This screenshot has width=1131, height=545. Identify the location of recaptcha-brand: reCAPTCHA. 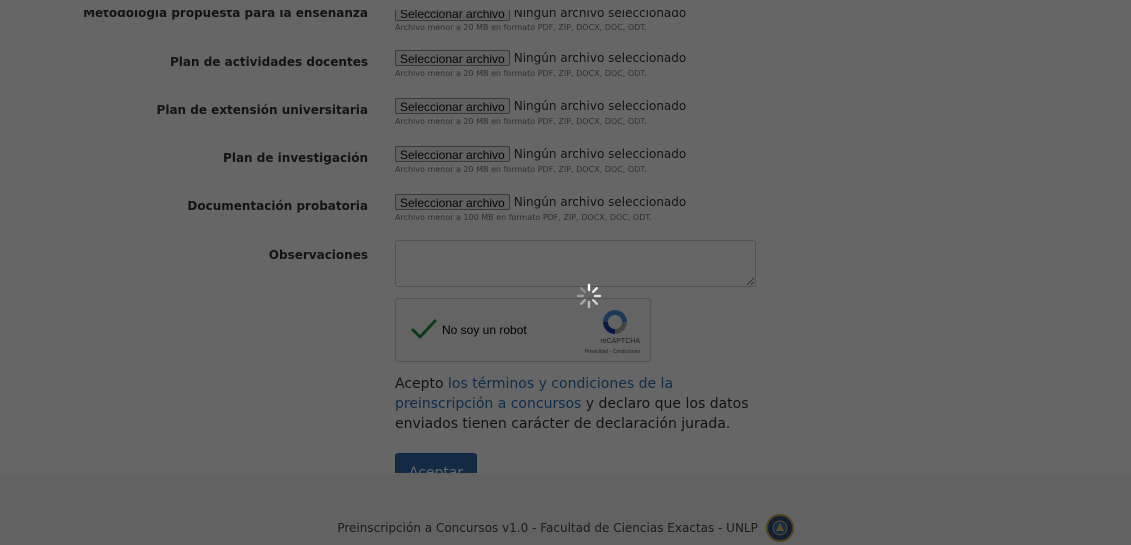
(620, 341).